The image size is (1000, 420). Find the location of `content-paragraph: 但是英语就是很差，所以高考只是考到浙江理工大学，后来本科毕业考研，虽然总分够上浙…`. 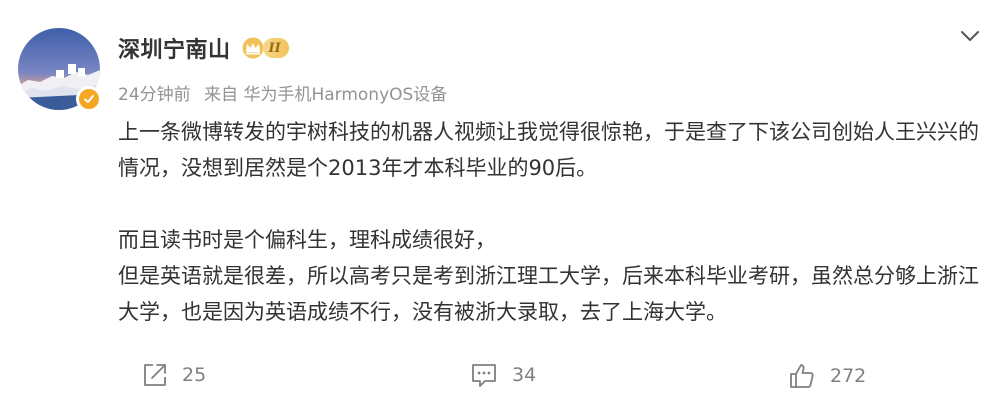

content-paragraph: 但是英语就是很差，所以高考只是考到浙江理工大学，后来本科毕业考研，虽然总分够上浙… is located at coordinates (548, 294).